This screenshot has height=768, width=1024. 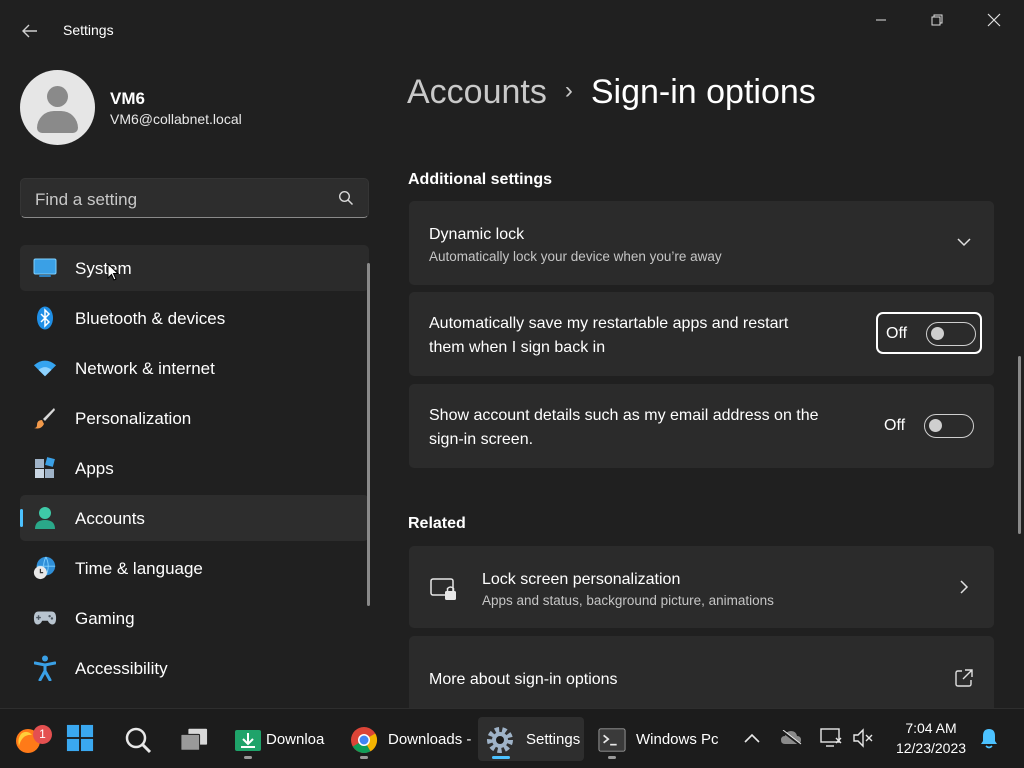 I want to click on windows-logo-icon, so click(x=80, y=738).